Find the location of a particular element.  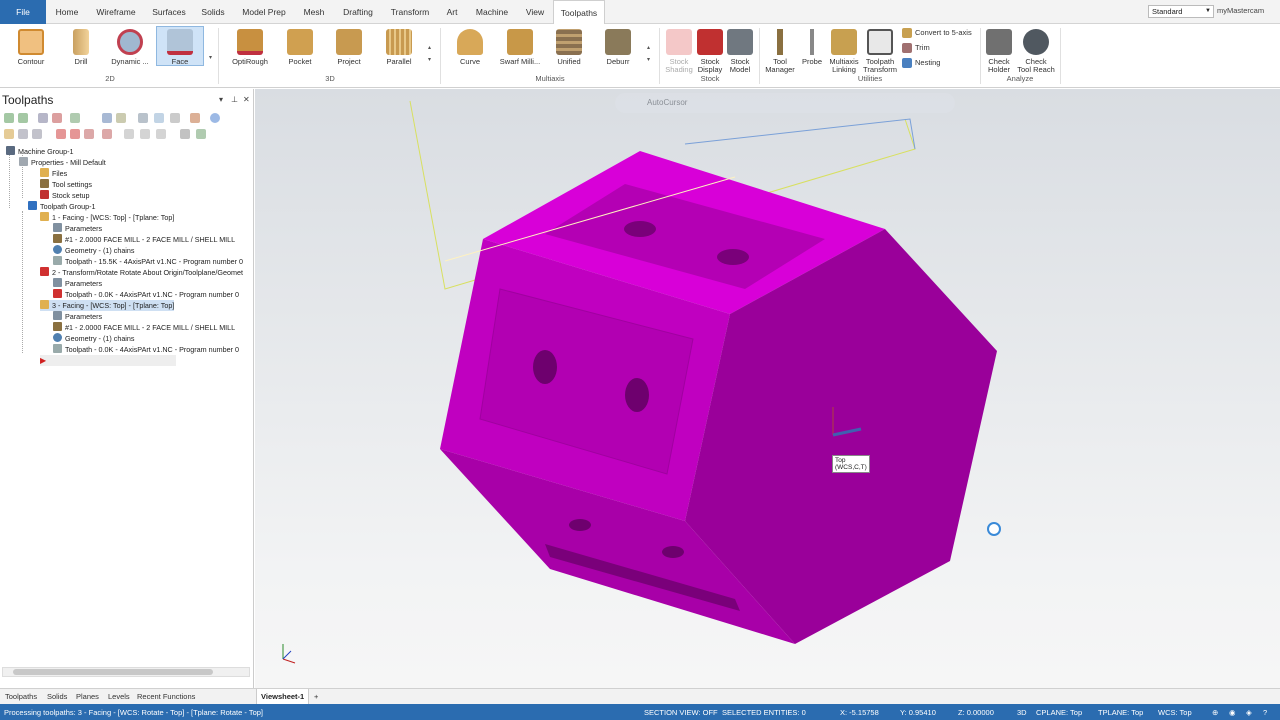

nesting-button: Nesting is located at coordinates (921, 63).